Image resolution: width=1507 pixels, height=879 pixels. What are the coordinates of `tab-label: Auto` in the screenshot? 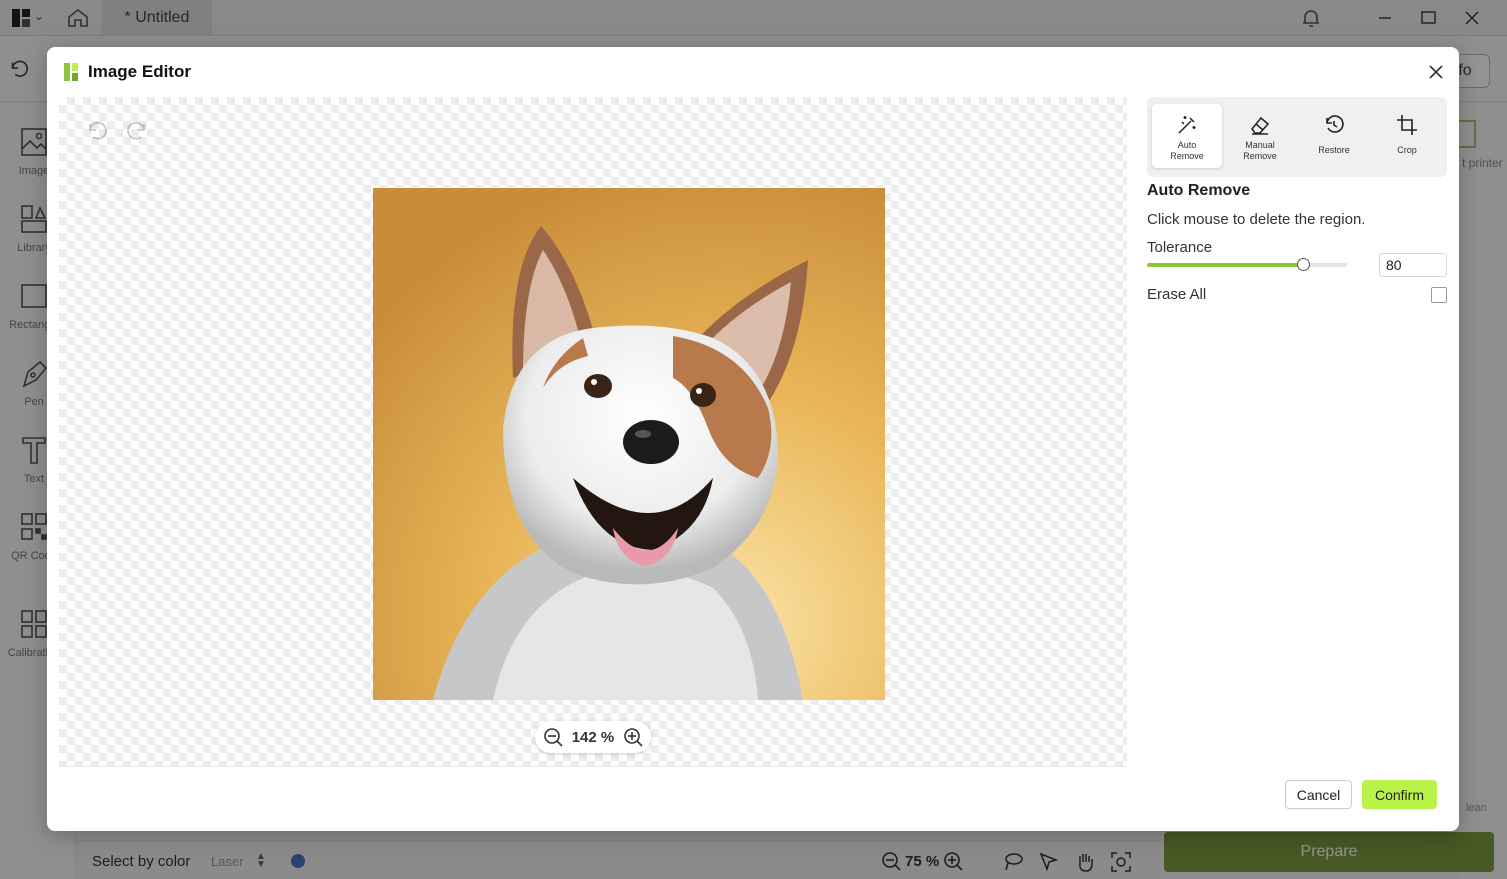 It's located at (1187, 145).